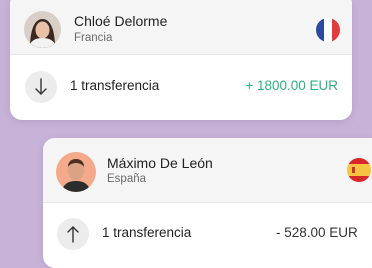 The height and width of the screenshot is (268, 372). What do you see at coordinates (291, 85) in the screenshot?
I see `transfer-amount: + 1800.00 EUR` at bounding box center [291, 85].